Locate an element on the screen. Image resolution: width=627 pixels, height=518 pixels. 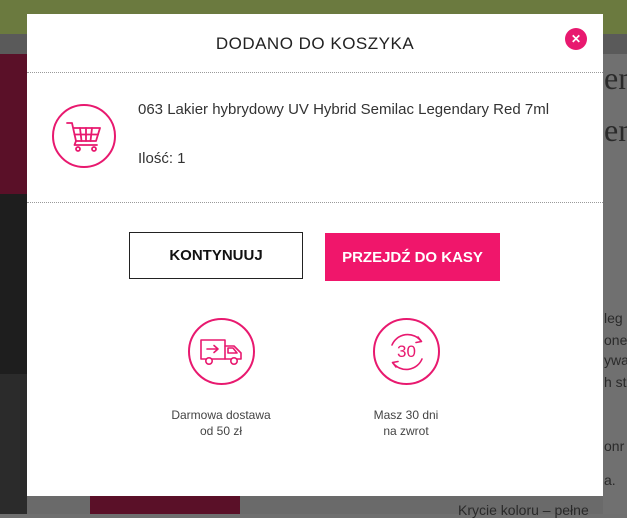
left-image-lower is located at coordinates (13, 444).